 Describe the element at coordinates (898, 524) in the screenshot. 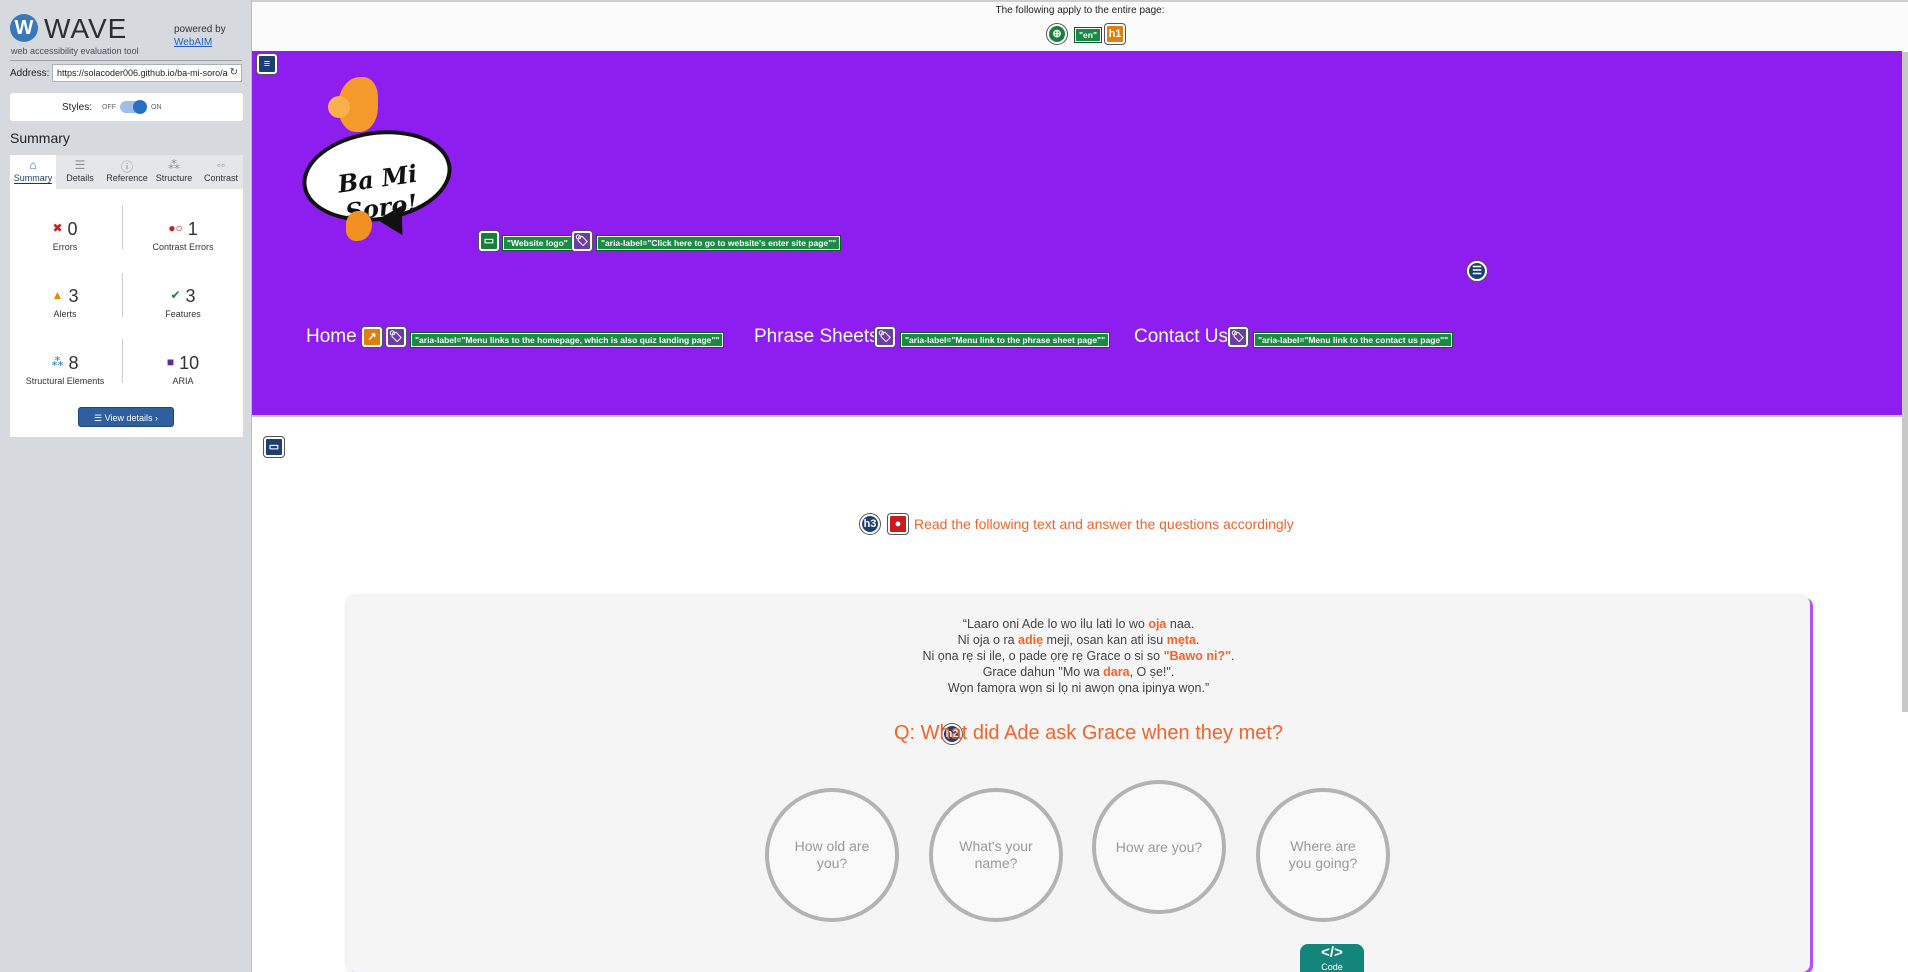

I see `contrast-error-icon: ●` at that location.